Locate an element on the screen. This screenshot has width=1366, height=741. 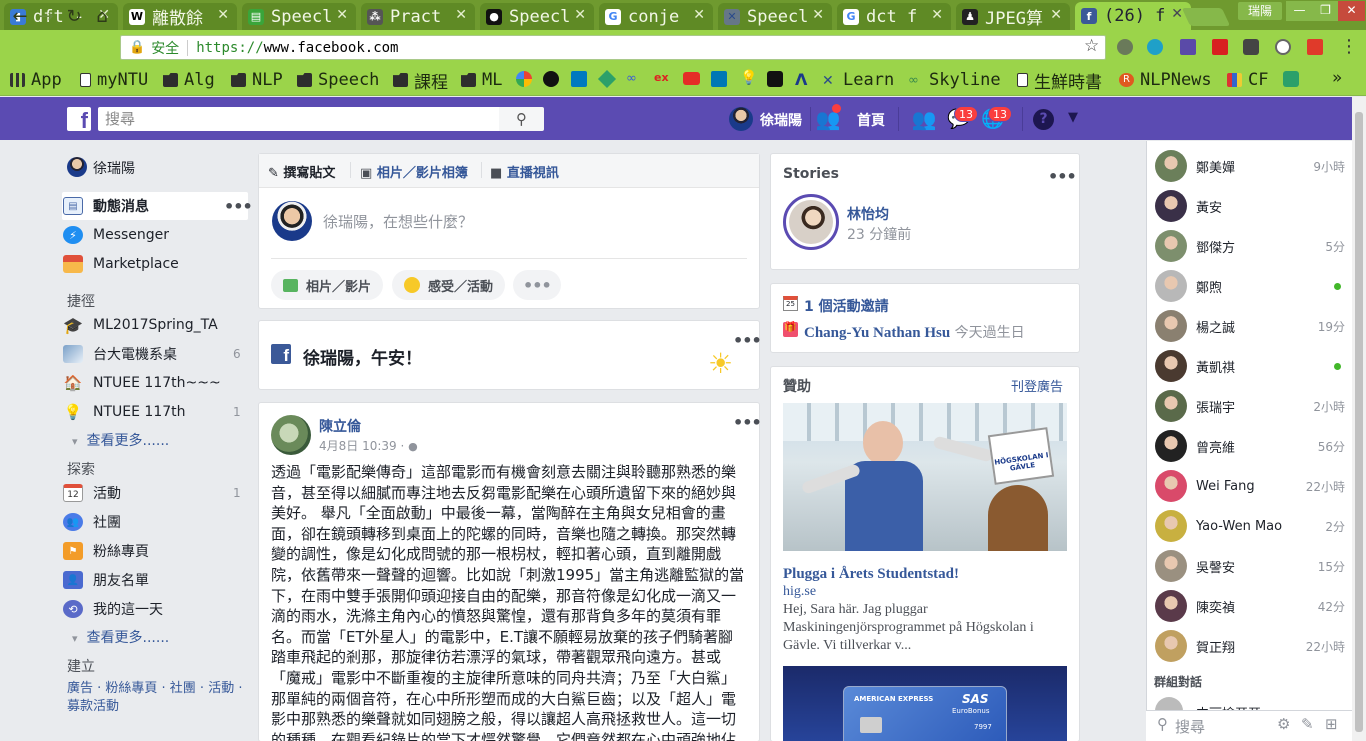
profile-name-link: 徐瑞陽 is located at coordinates (781, 120).